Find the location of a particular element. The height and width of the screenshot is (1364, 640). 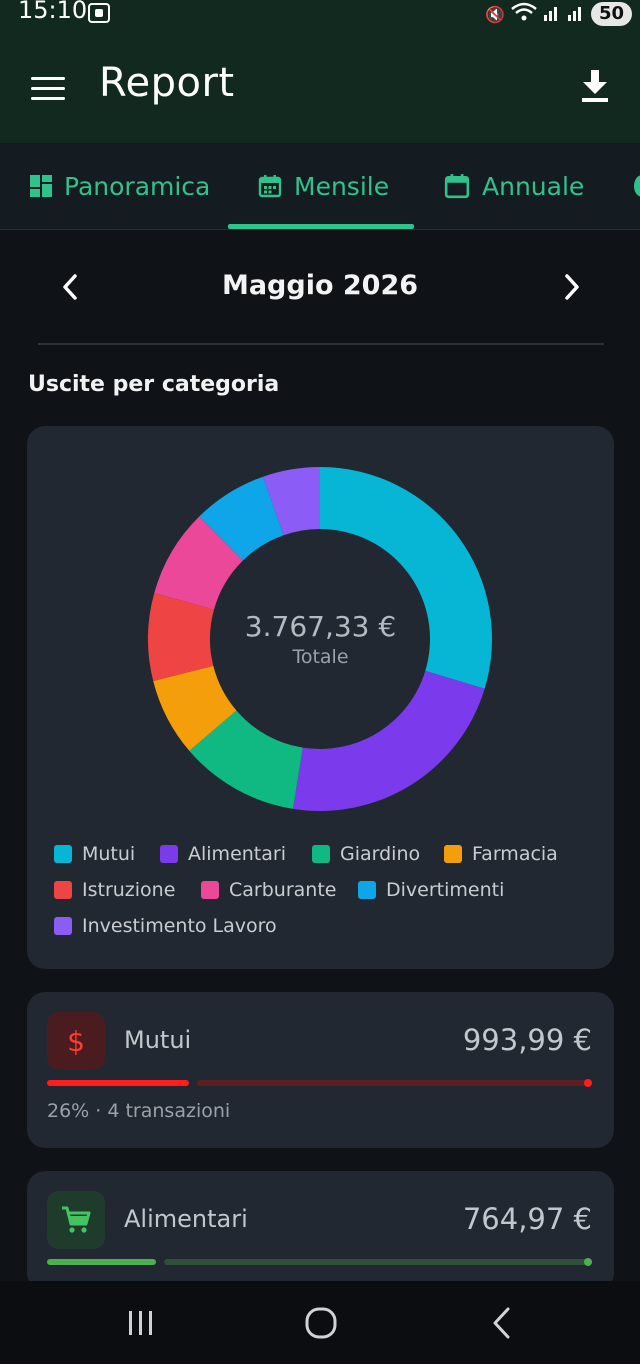

donut-slice-alimentari is located at coordinates (389, 740).